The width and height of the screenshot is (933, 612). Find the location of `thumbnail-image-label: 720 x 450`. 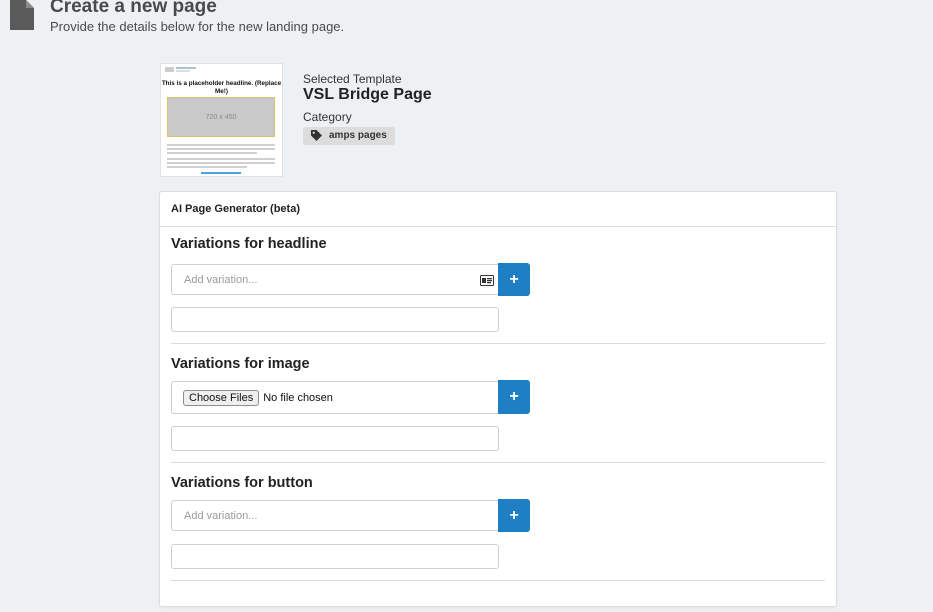

thumbnail-image-label: 720 x 450 is located at coordinates (221, 117).